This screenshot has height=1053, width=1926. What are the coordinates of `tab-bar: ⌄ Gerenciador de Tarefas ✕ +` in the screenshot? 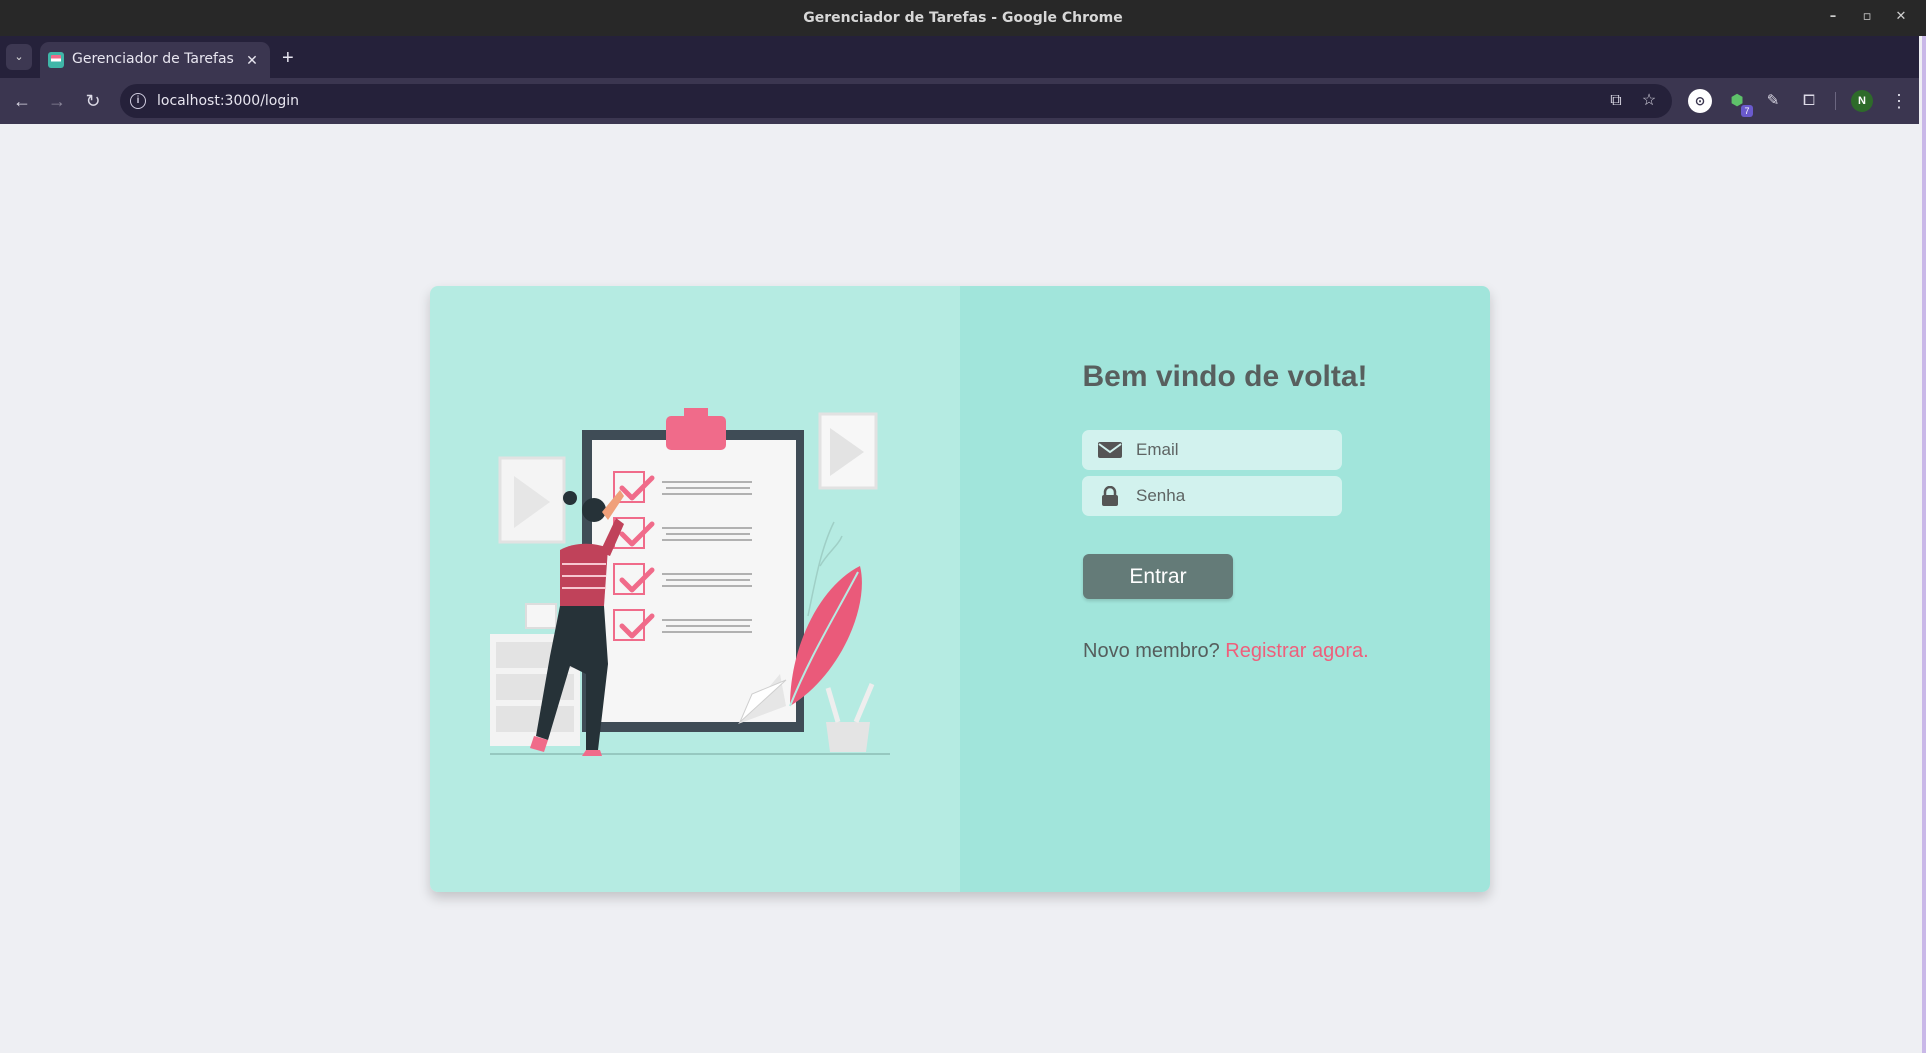 It's located at (963, 57).